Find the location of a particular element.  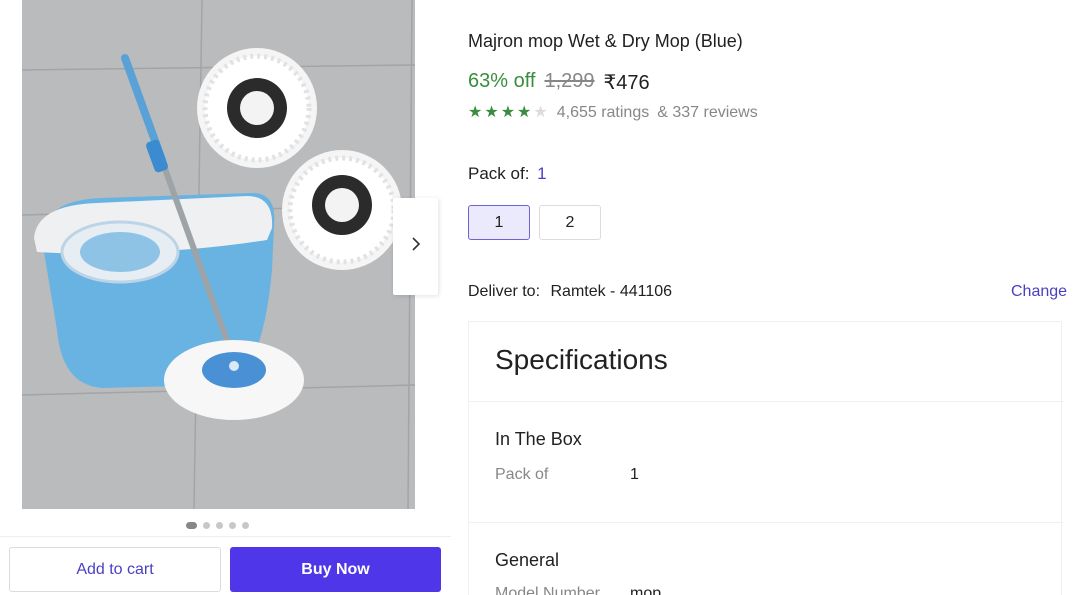

pack-option-1: 1 is located at coordinates (499, 222).